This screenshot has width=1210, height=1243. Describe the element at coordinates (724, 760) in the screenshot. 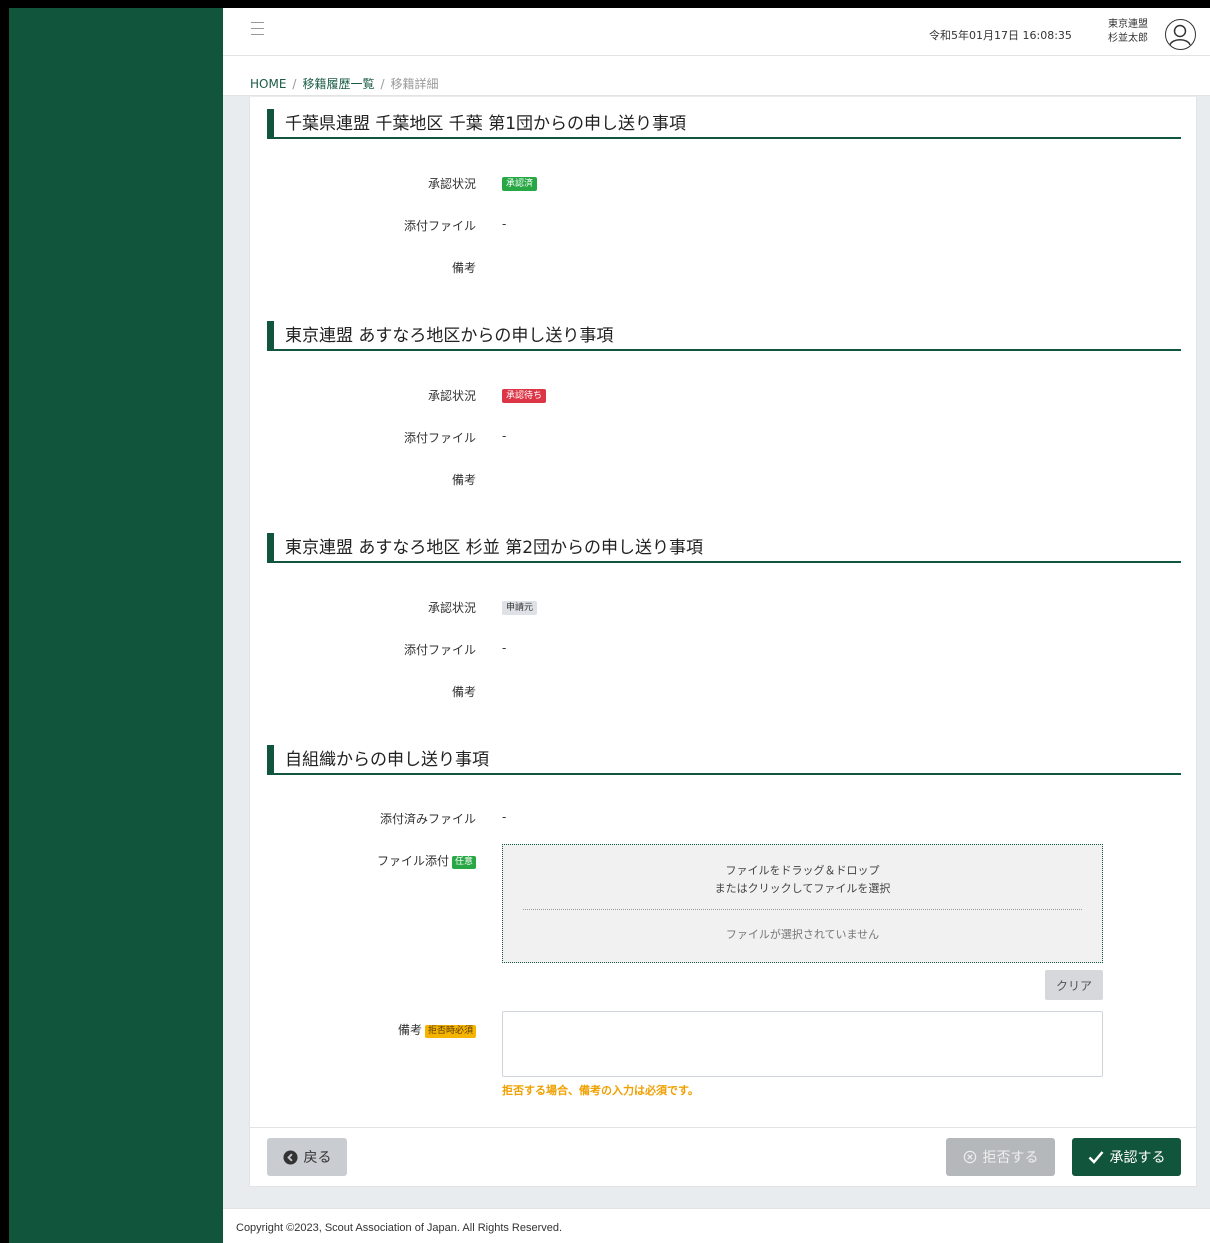

I see `section-title: 自組織からの申し送り事項` at that location.